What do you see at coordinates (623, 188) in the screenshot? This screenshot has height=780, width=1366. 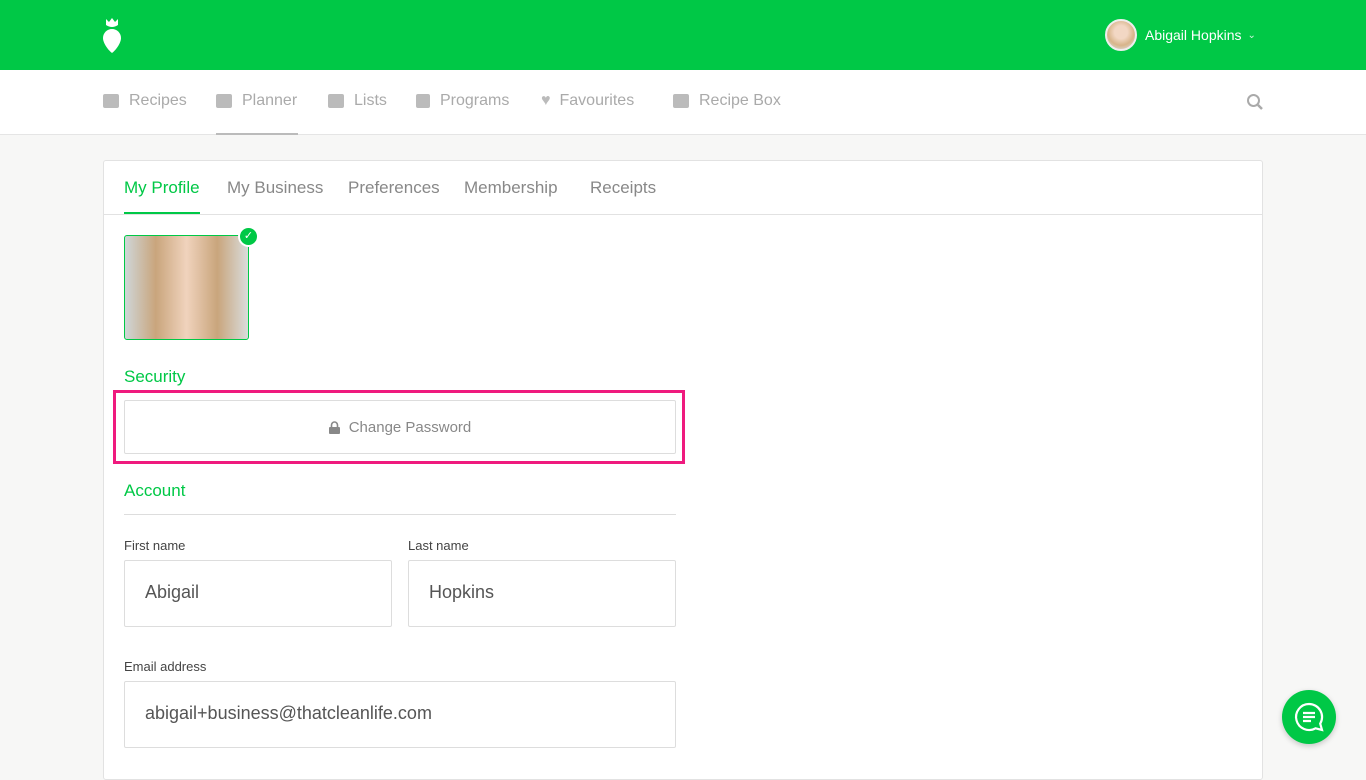 I see `tab-receipts: Receipts` at bounding box center [623, 188].